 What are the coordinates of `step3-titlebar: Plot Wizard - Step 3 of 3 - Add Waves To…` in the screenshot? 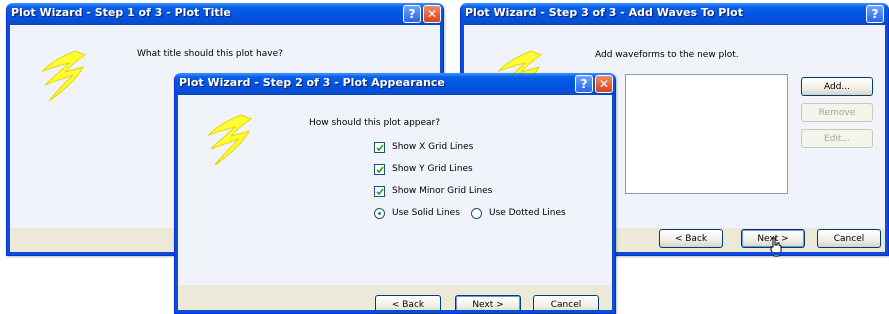 It's located at (674, 14).